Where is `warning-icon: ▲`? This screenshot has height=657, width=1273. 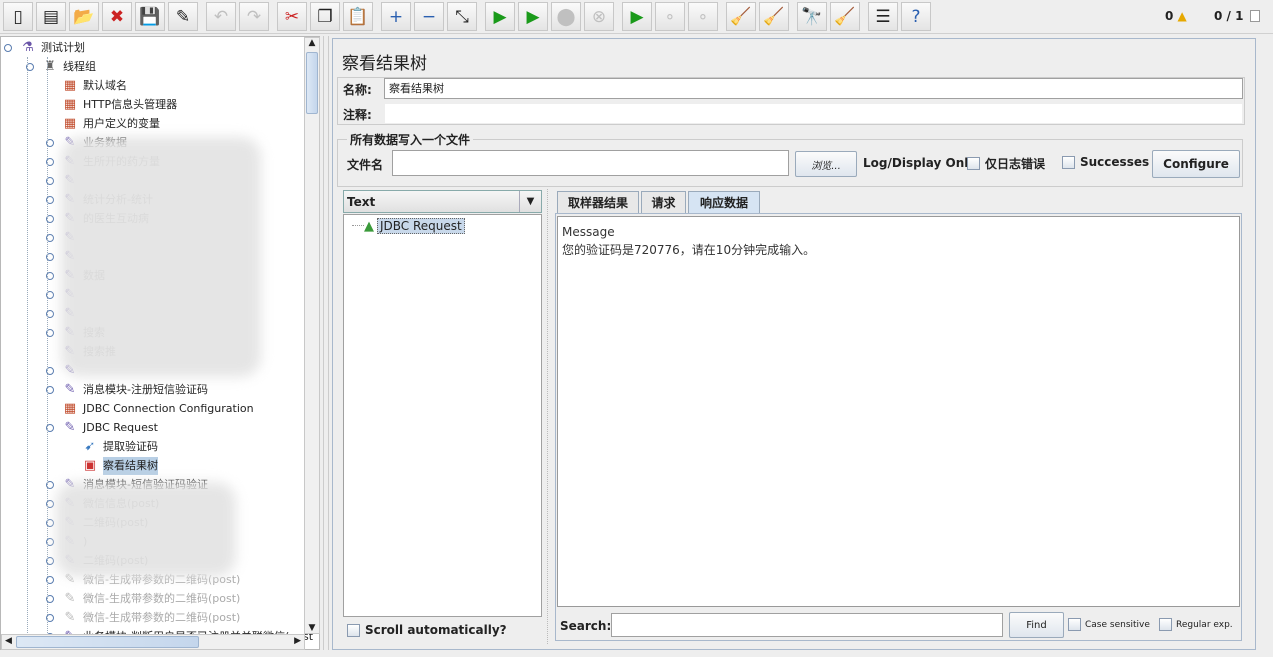
warning-icon: ▲ is located at coordinates (1182, 16).